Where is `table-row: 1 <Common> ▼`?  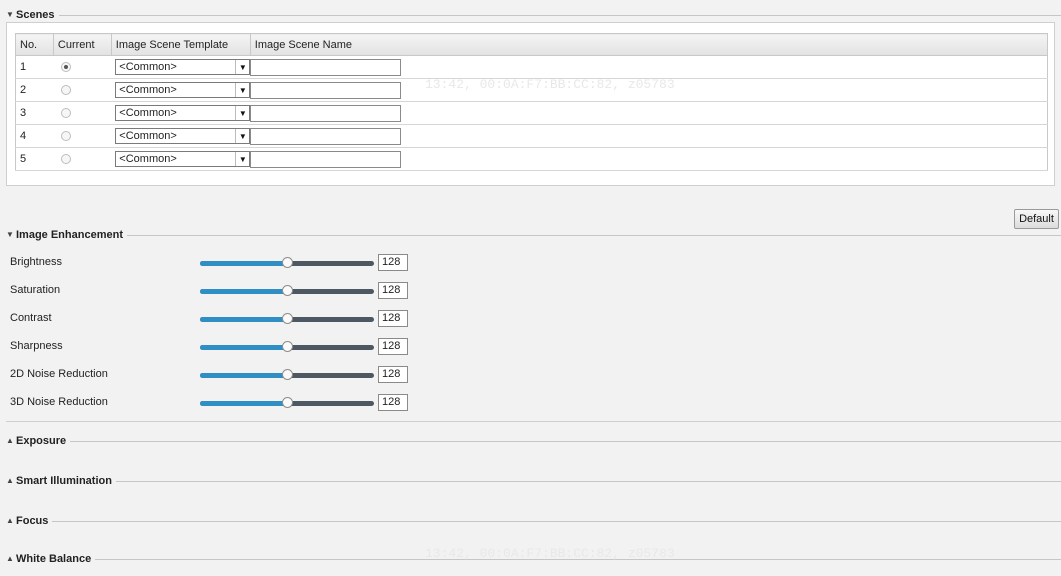
table-row: 1 <Common> ▼ is located at coordinates (532, 67).